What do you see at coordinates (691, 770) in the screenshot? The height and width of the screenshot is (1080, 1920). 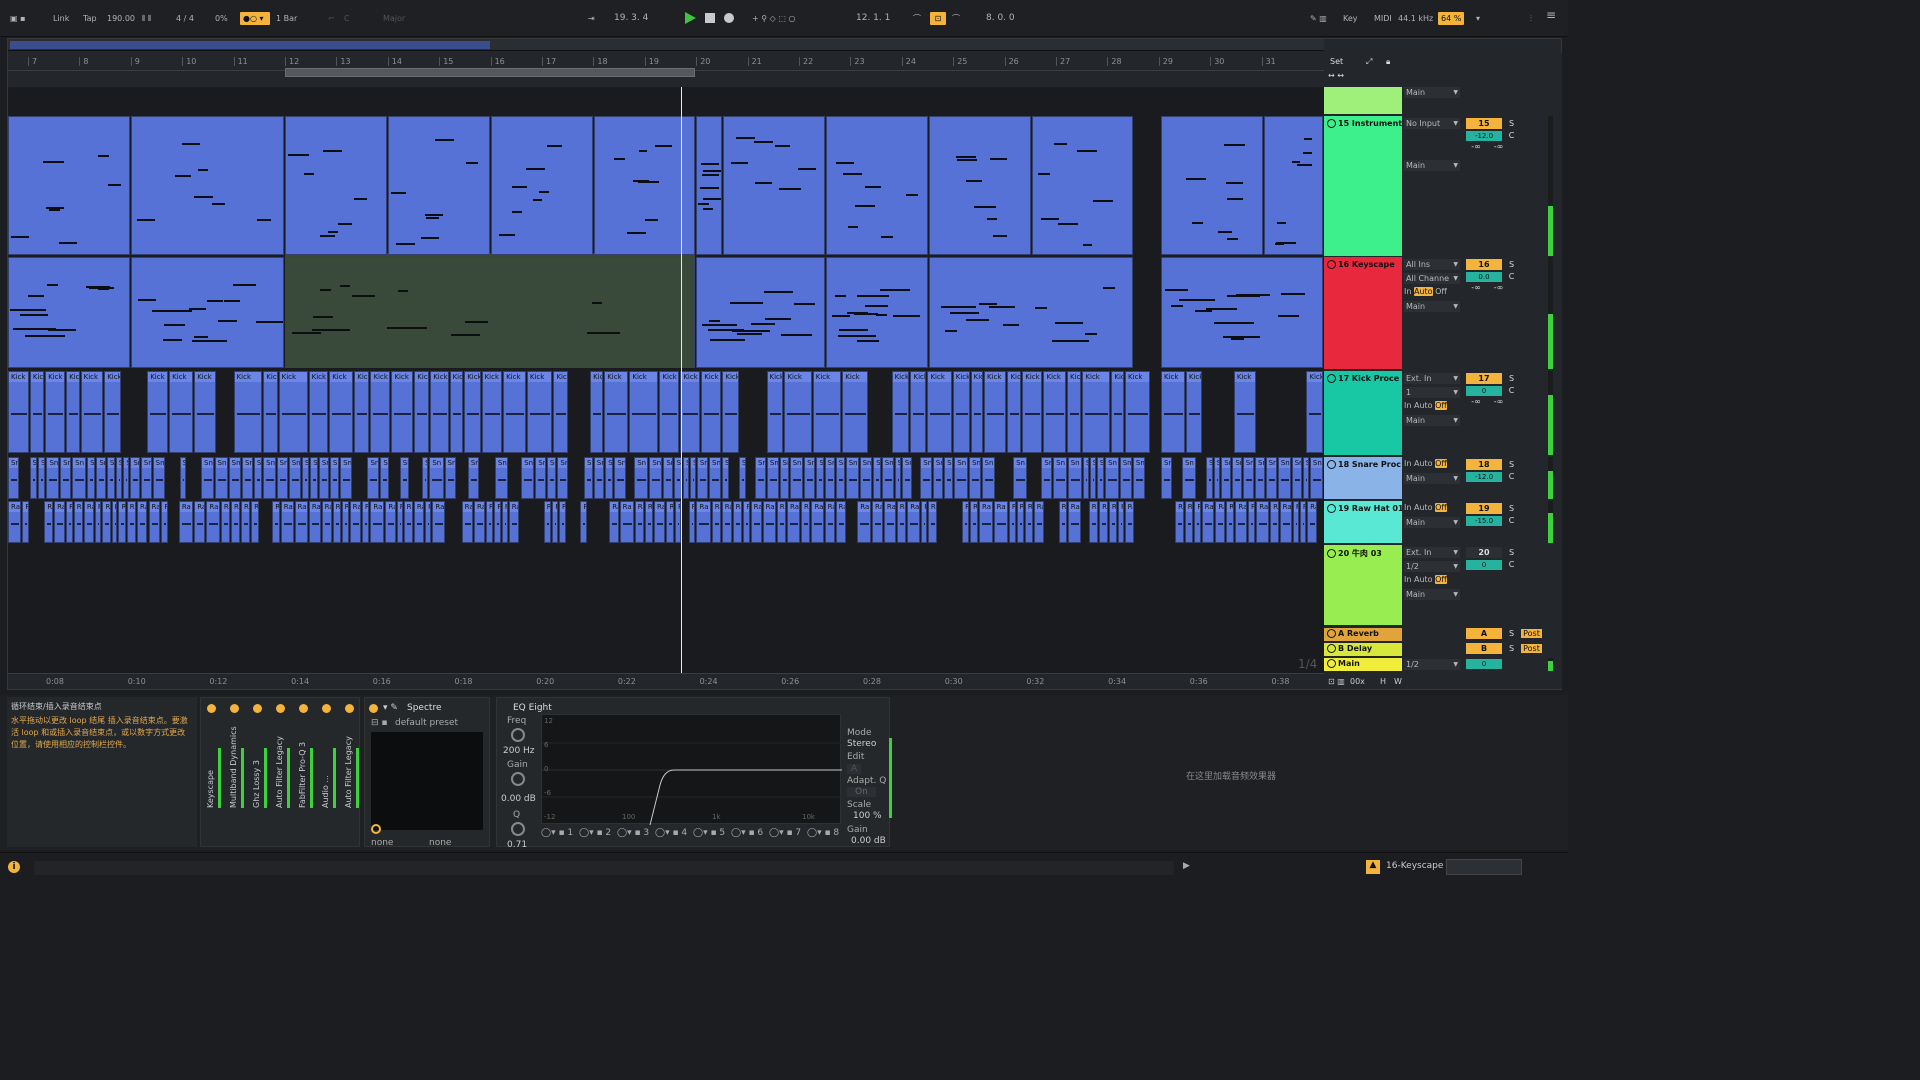 I see `eq-display: 12 6 0 -6 -12 100 1k 10k` at bounding box center [691, 770].